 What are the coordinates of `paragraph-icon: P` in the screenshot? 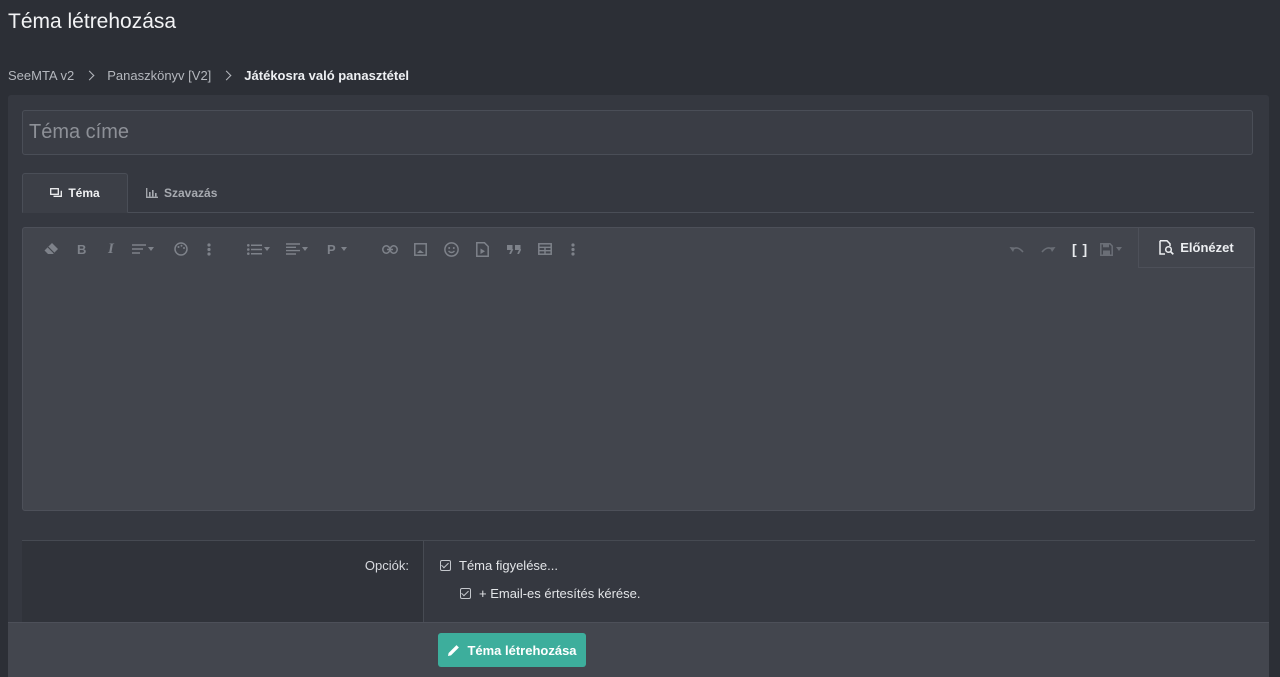 It's located at (337, 249).